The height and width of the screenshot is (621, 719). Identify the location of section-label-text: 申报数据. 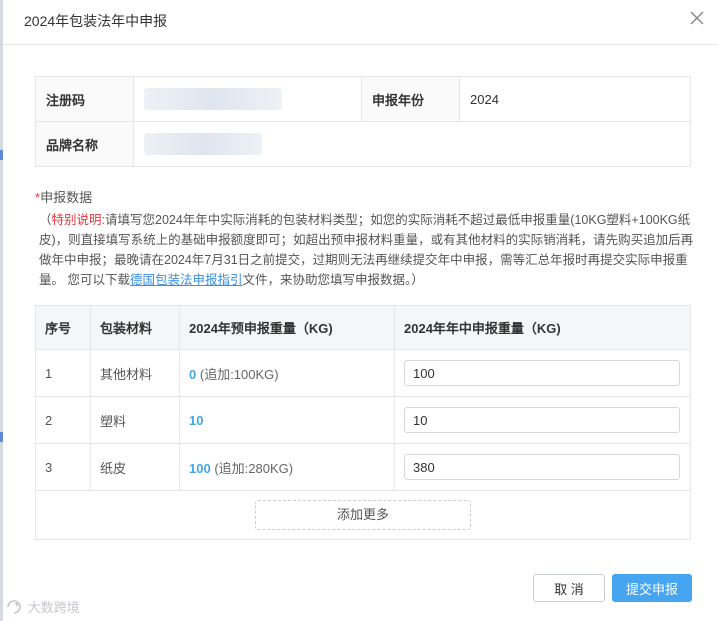
(66, 197).